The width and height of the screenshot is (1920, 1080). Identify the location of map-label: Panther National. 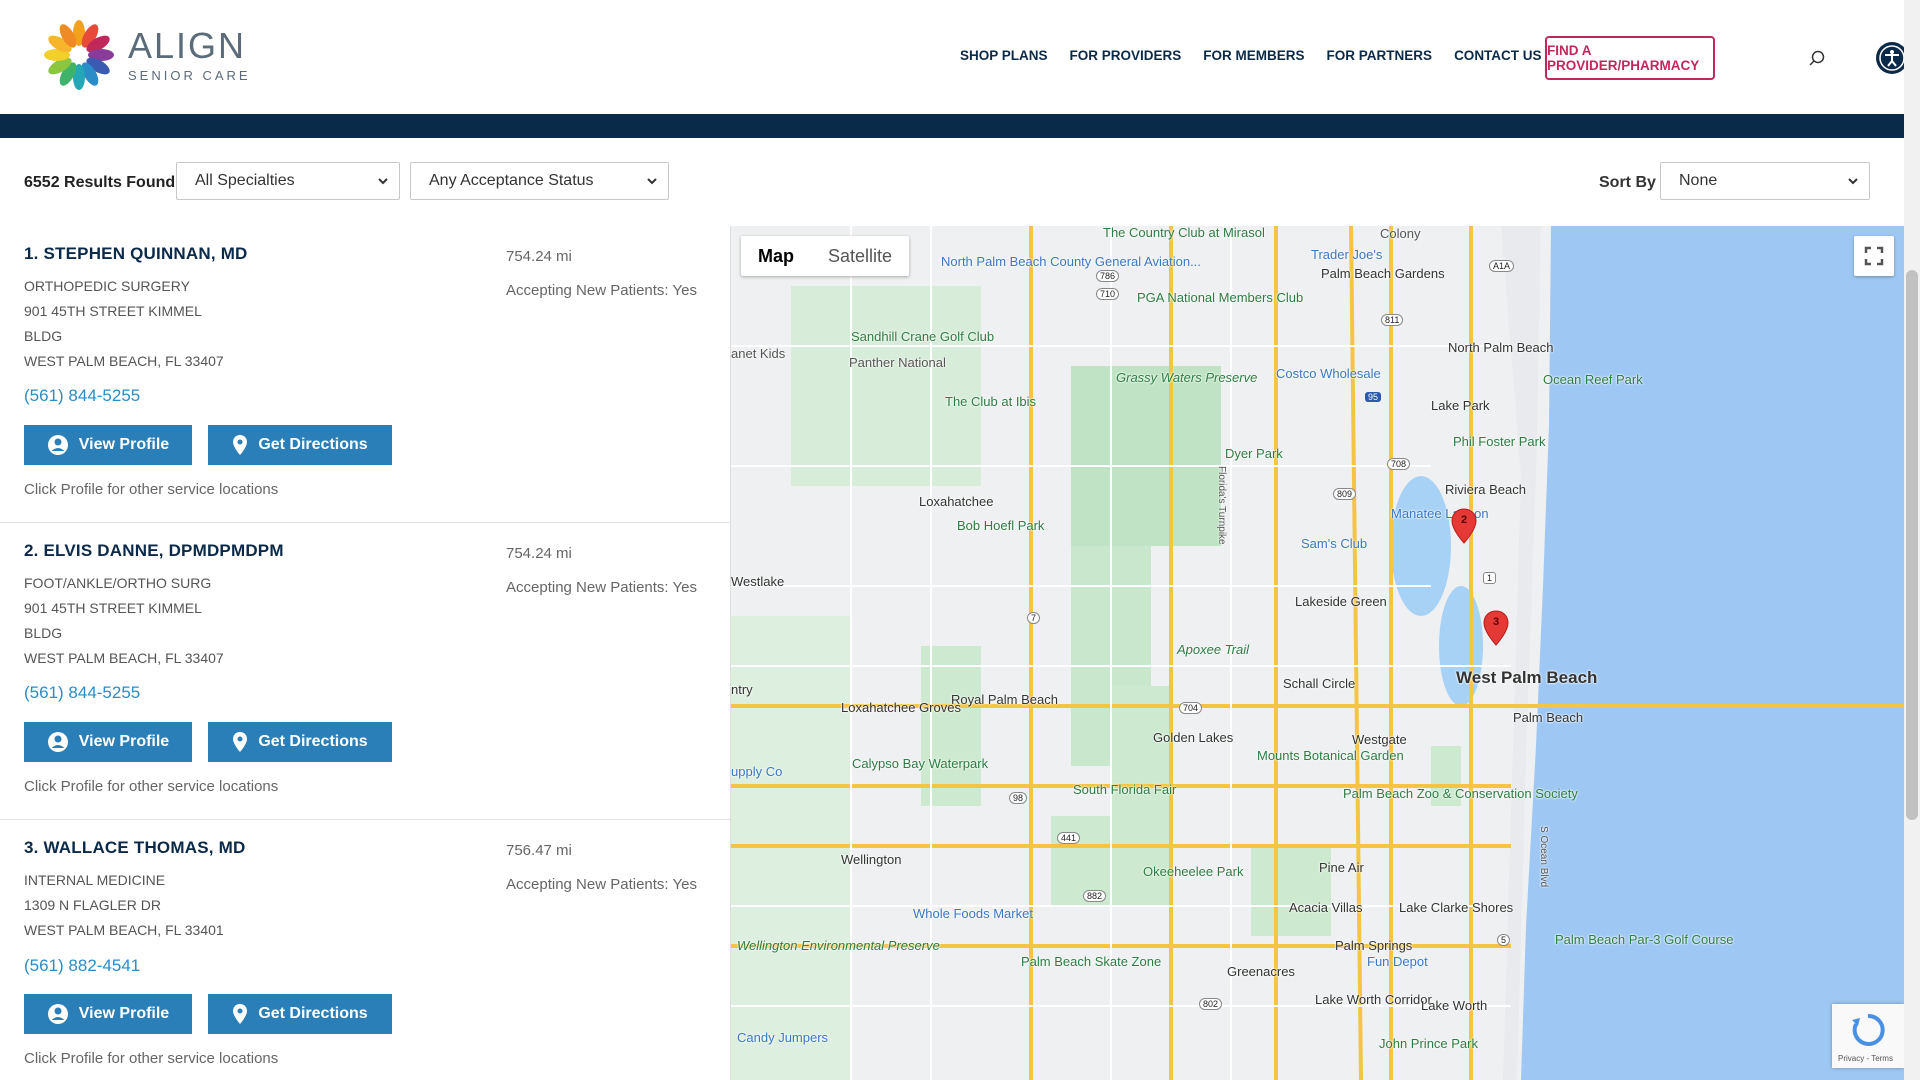
(897, 362).